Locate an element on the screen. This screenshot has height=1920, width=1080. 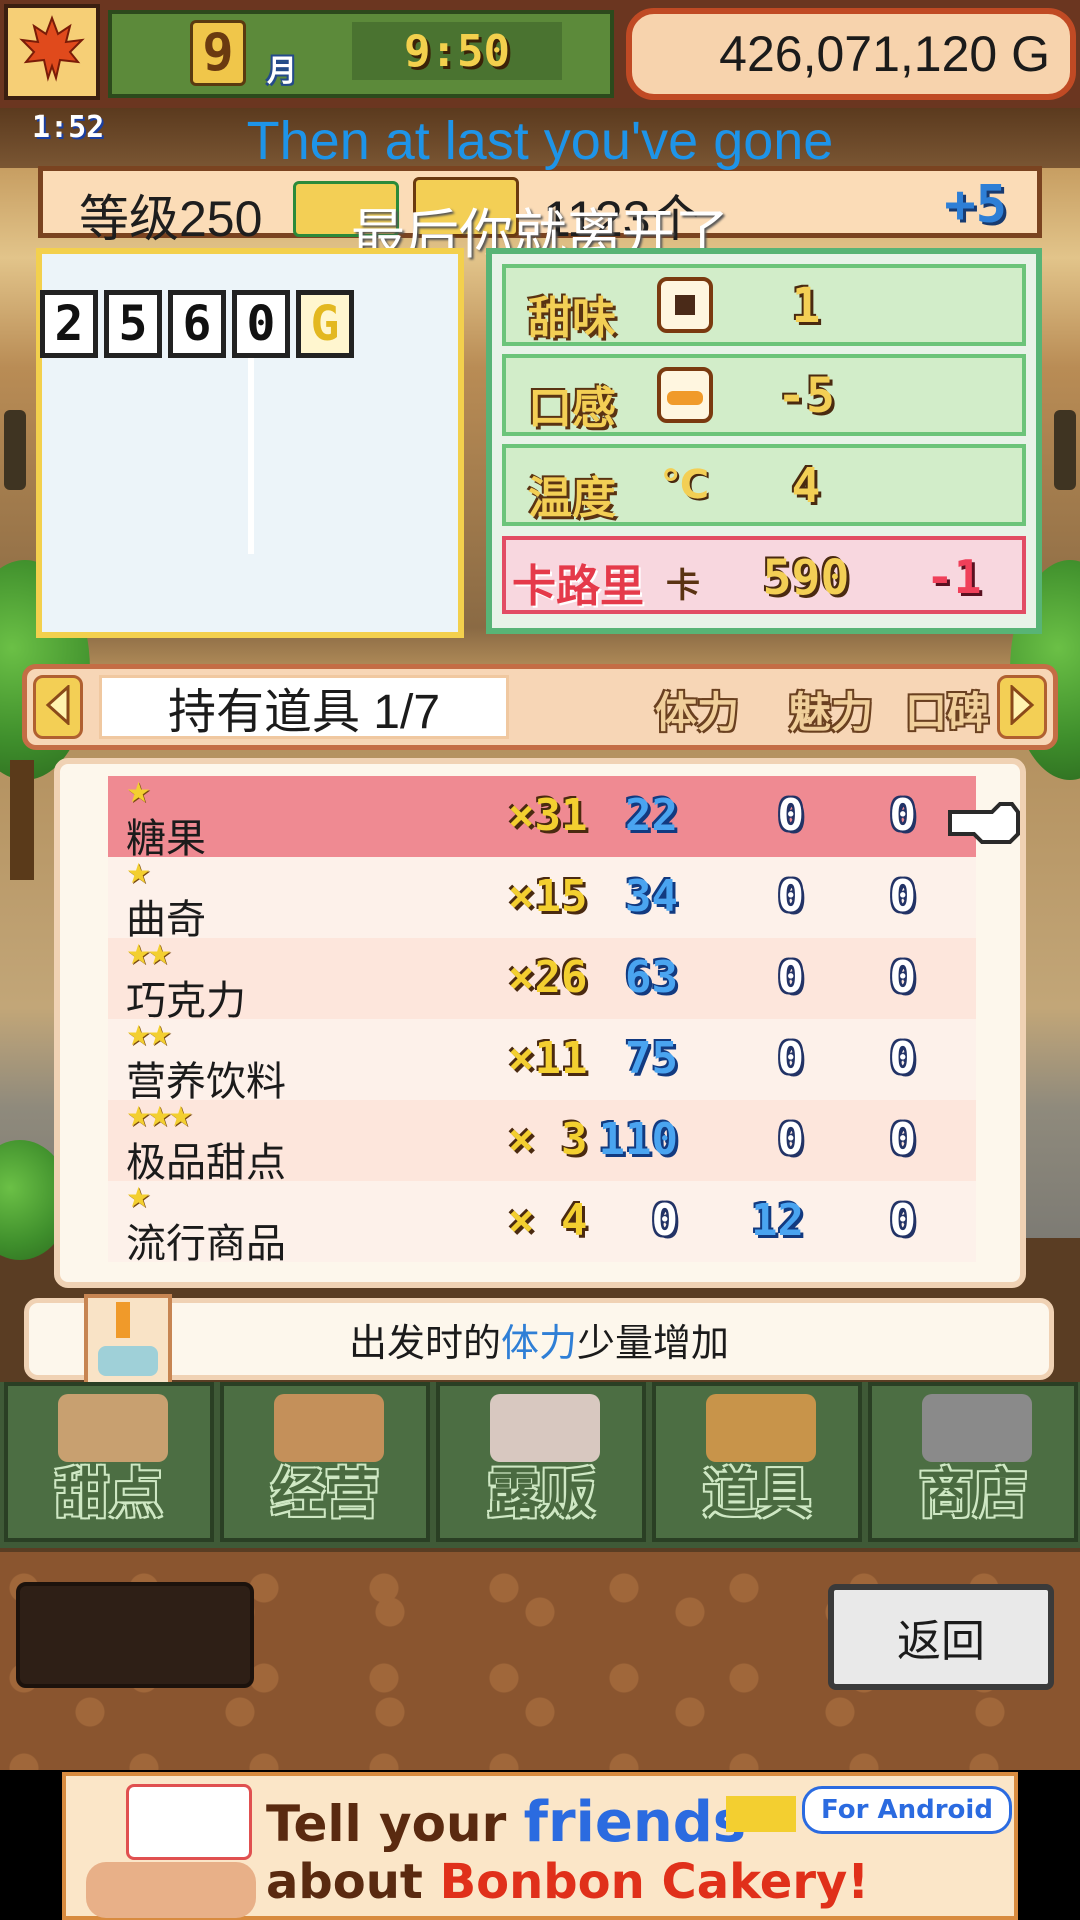
ad-highlight: friends is located at coordinates (635, 1822).